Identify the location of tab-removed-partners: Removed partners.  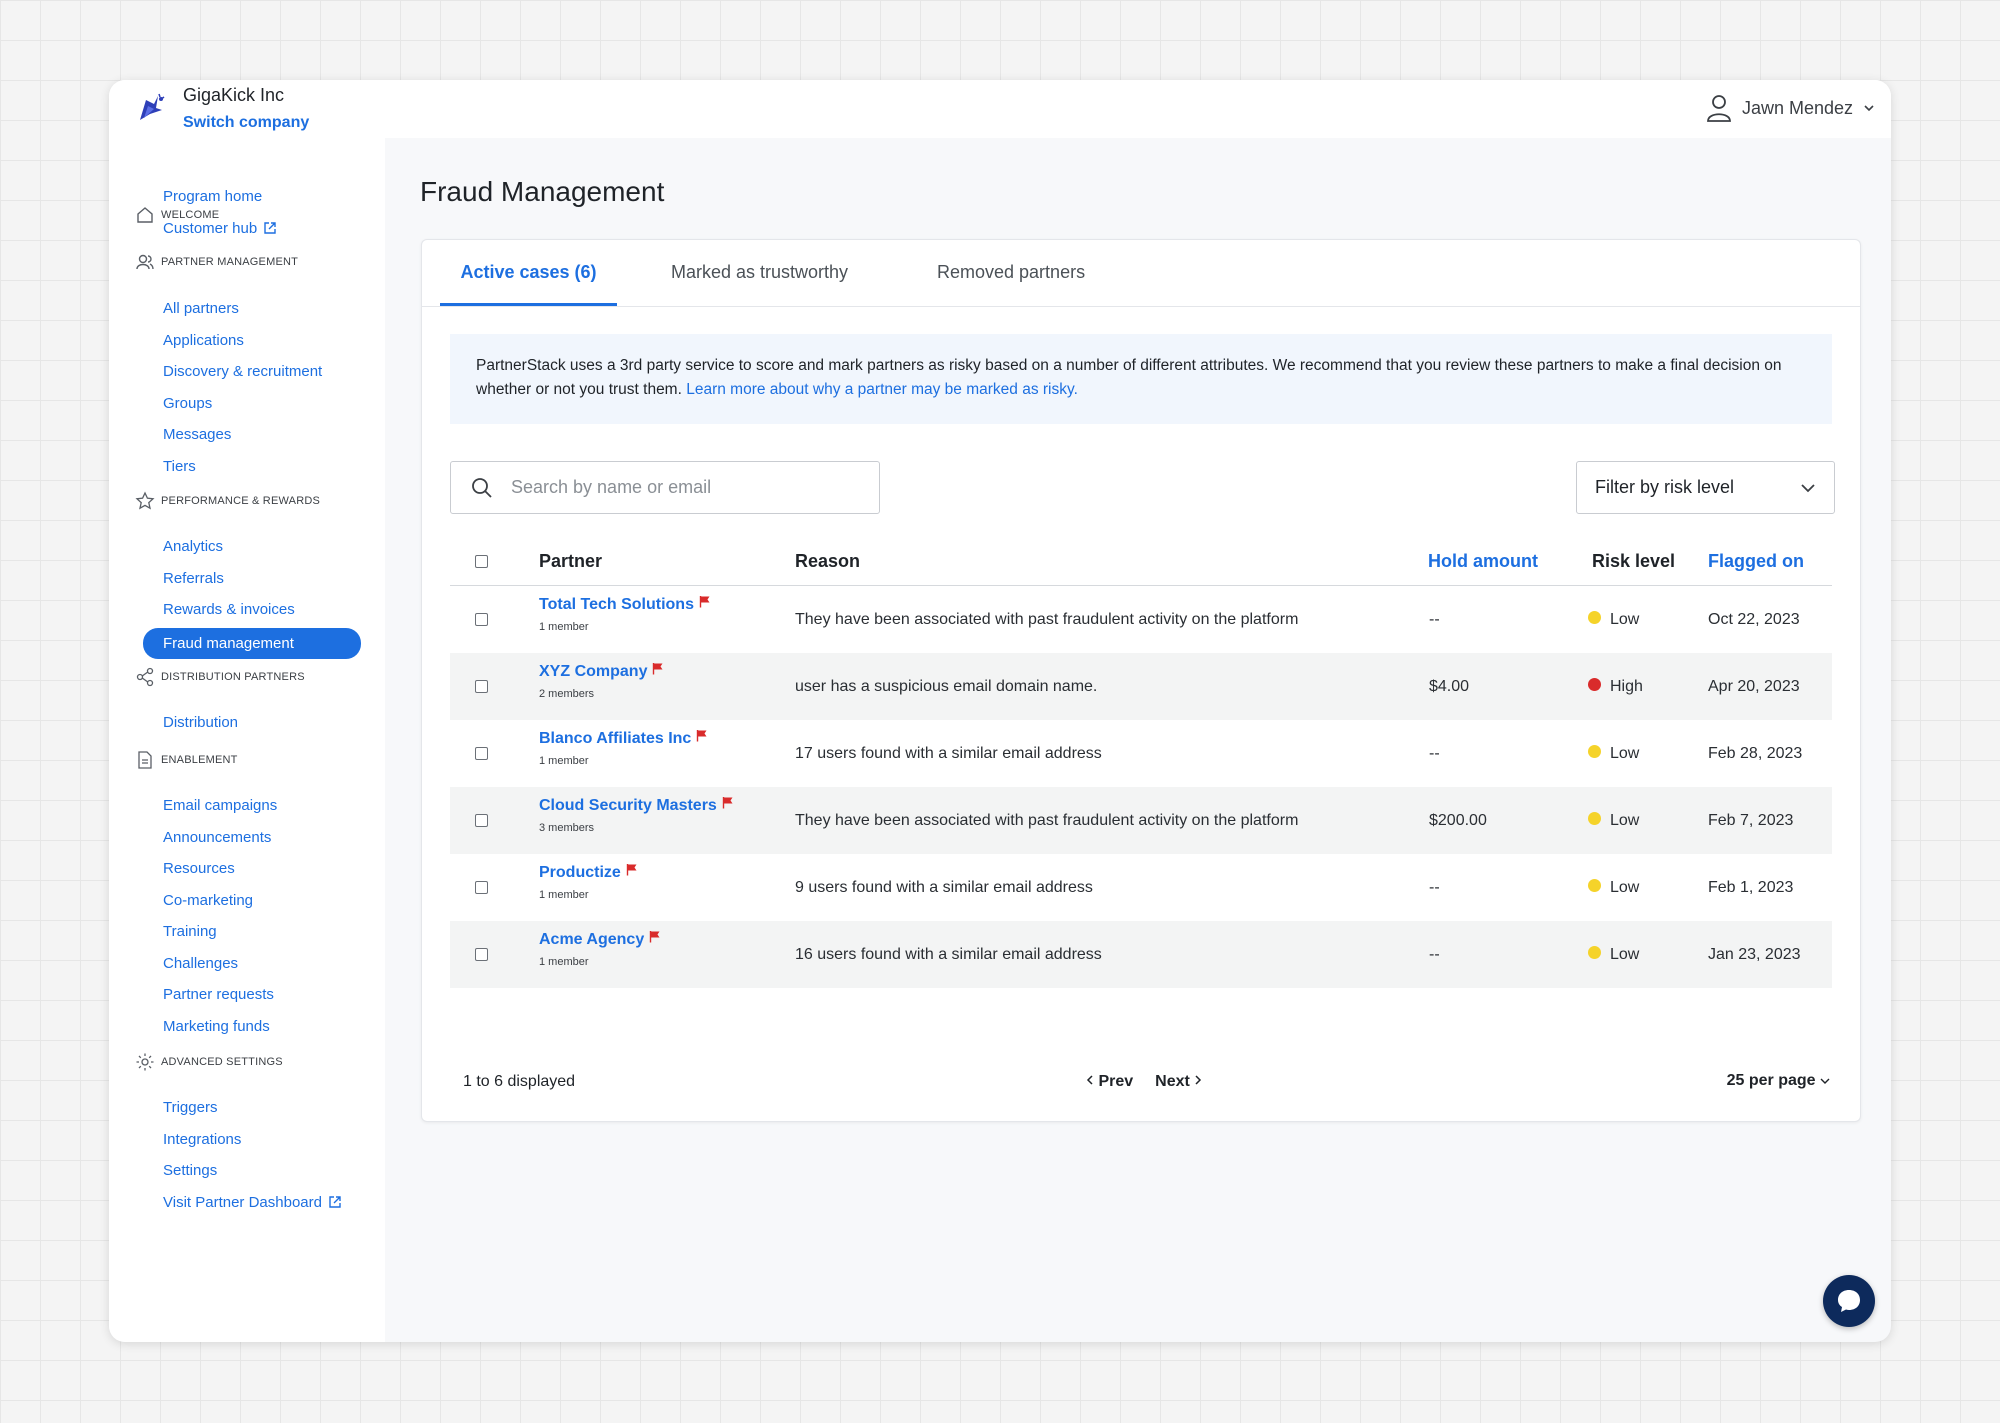
(1011, 273).